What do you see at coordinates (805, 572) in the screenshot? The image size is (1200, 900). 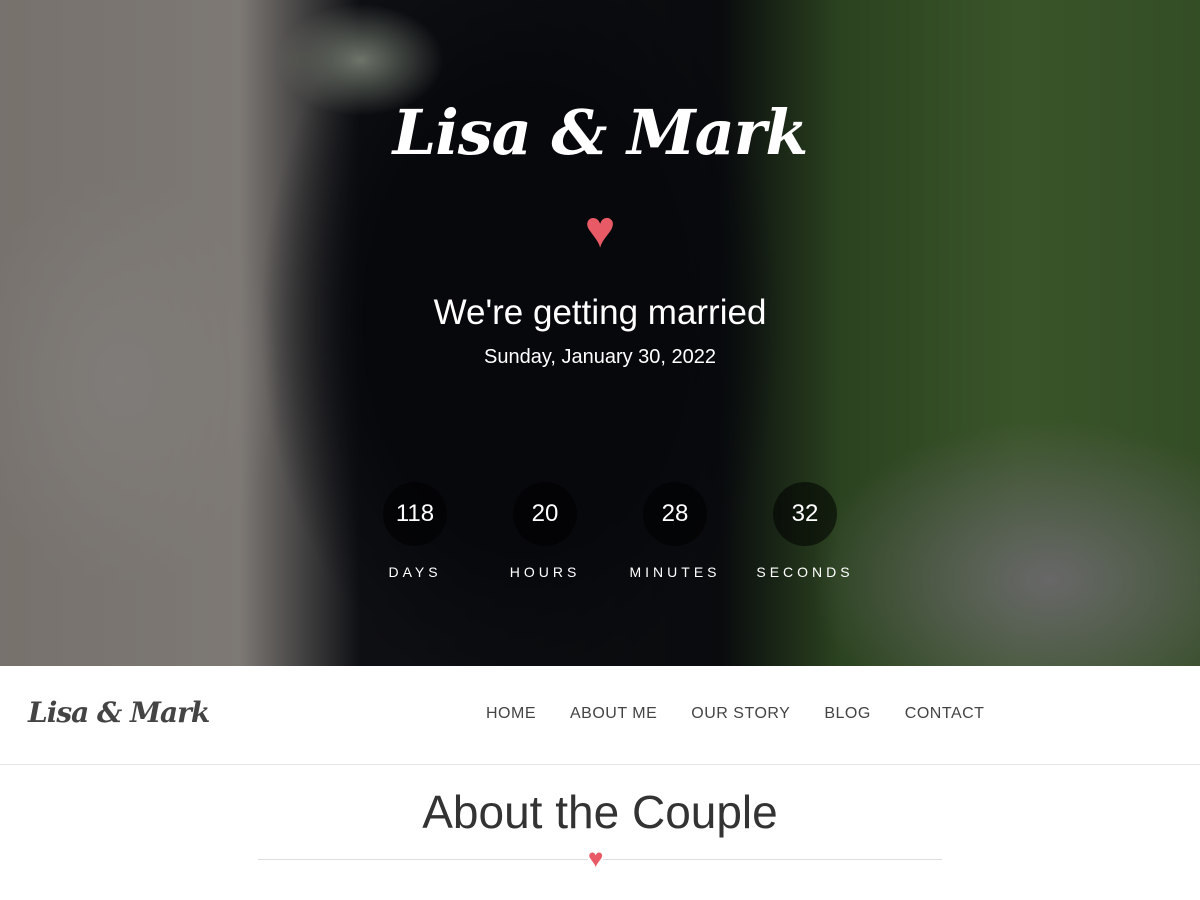 I see `countdown-label: SECONDS` at bounding box center [805, 572].